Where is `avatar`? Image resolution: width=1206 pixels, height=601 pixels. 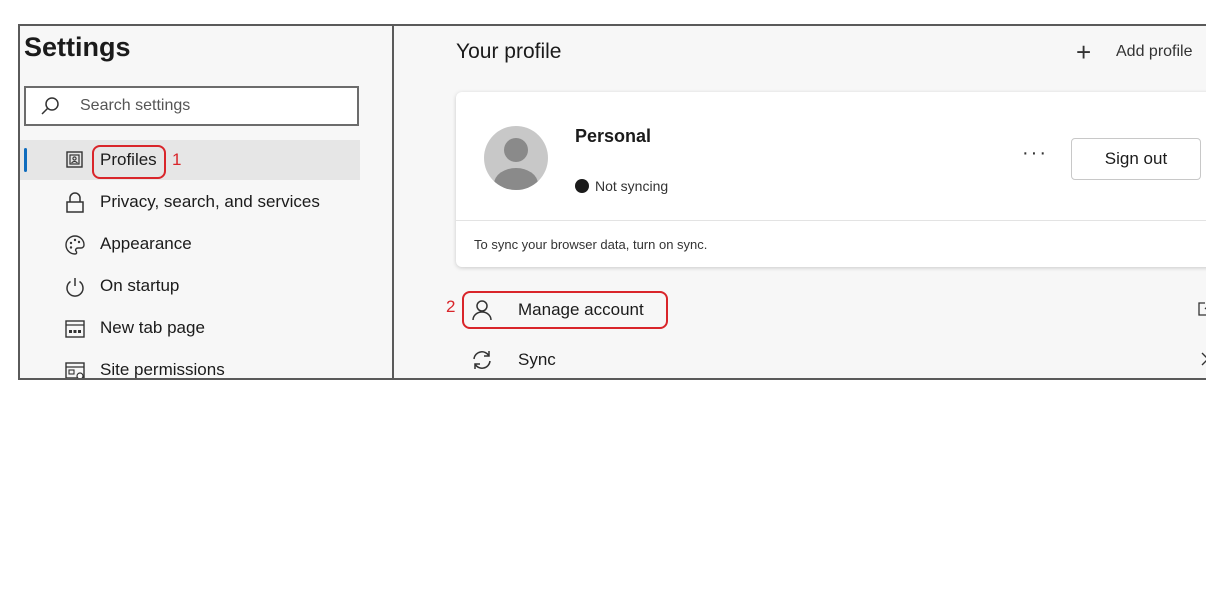 avatar is located at coordinates (516, 158).